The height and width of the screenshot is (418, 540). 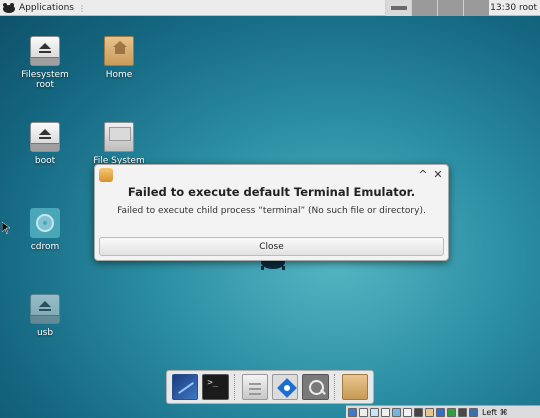 I want to click on file-manager-icon, so click(x=255, y=387).